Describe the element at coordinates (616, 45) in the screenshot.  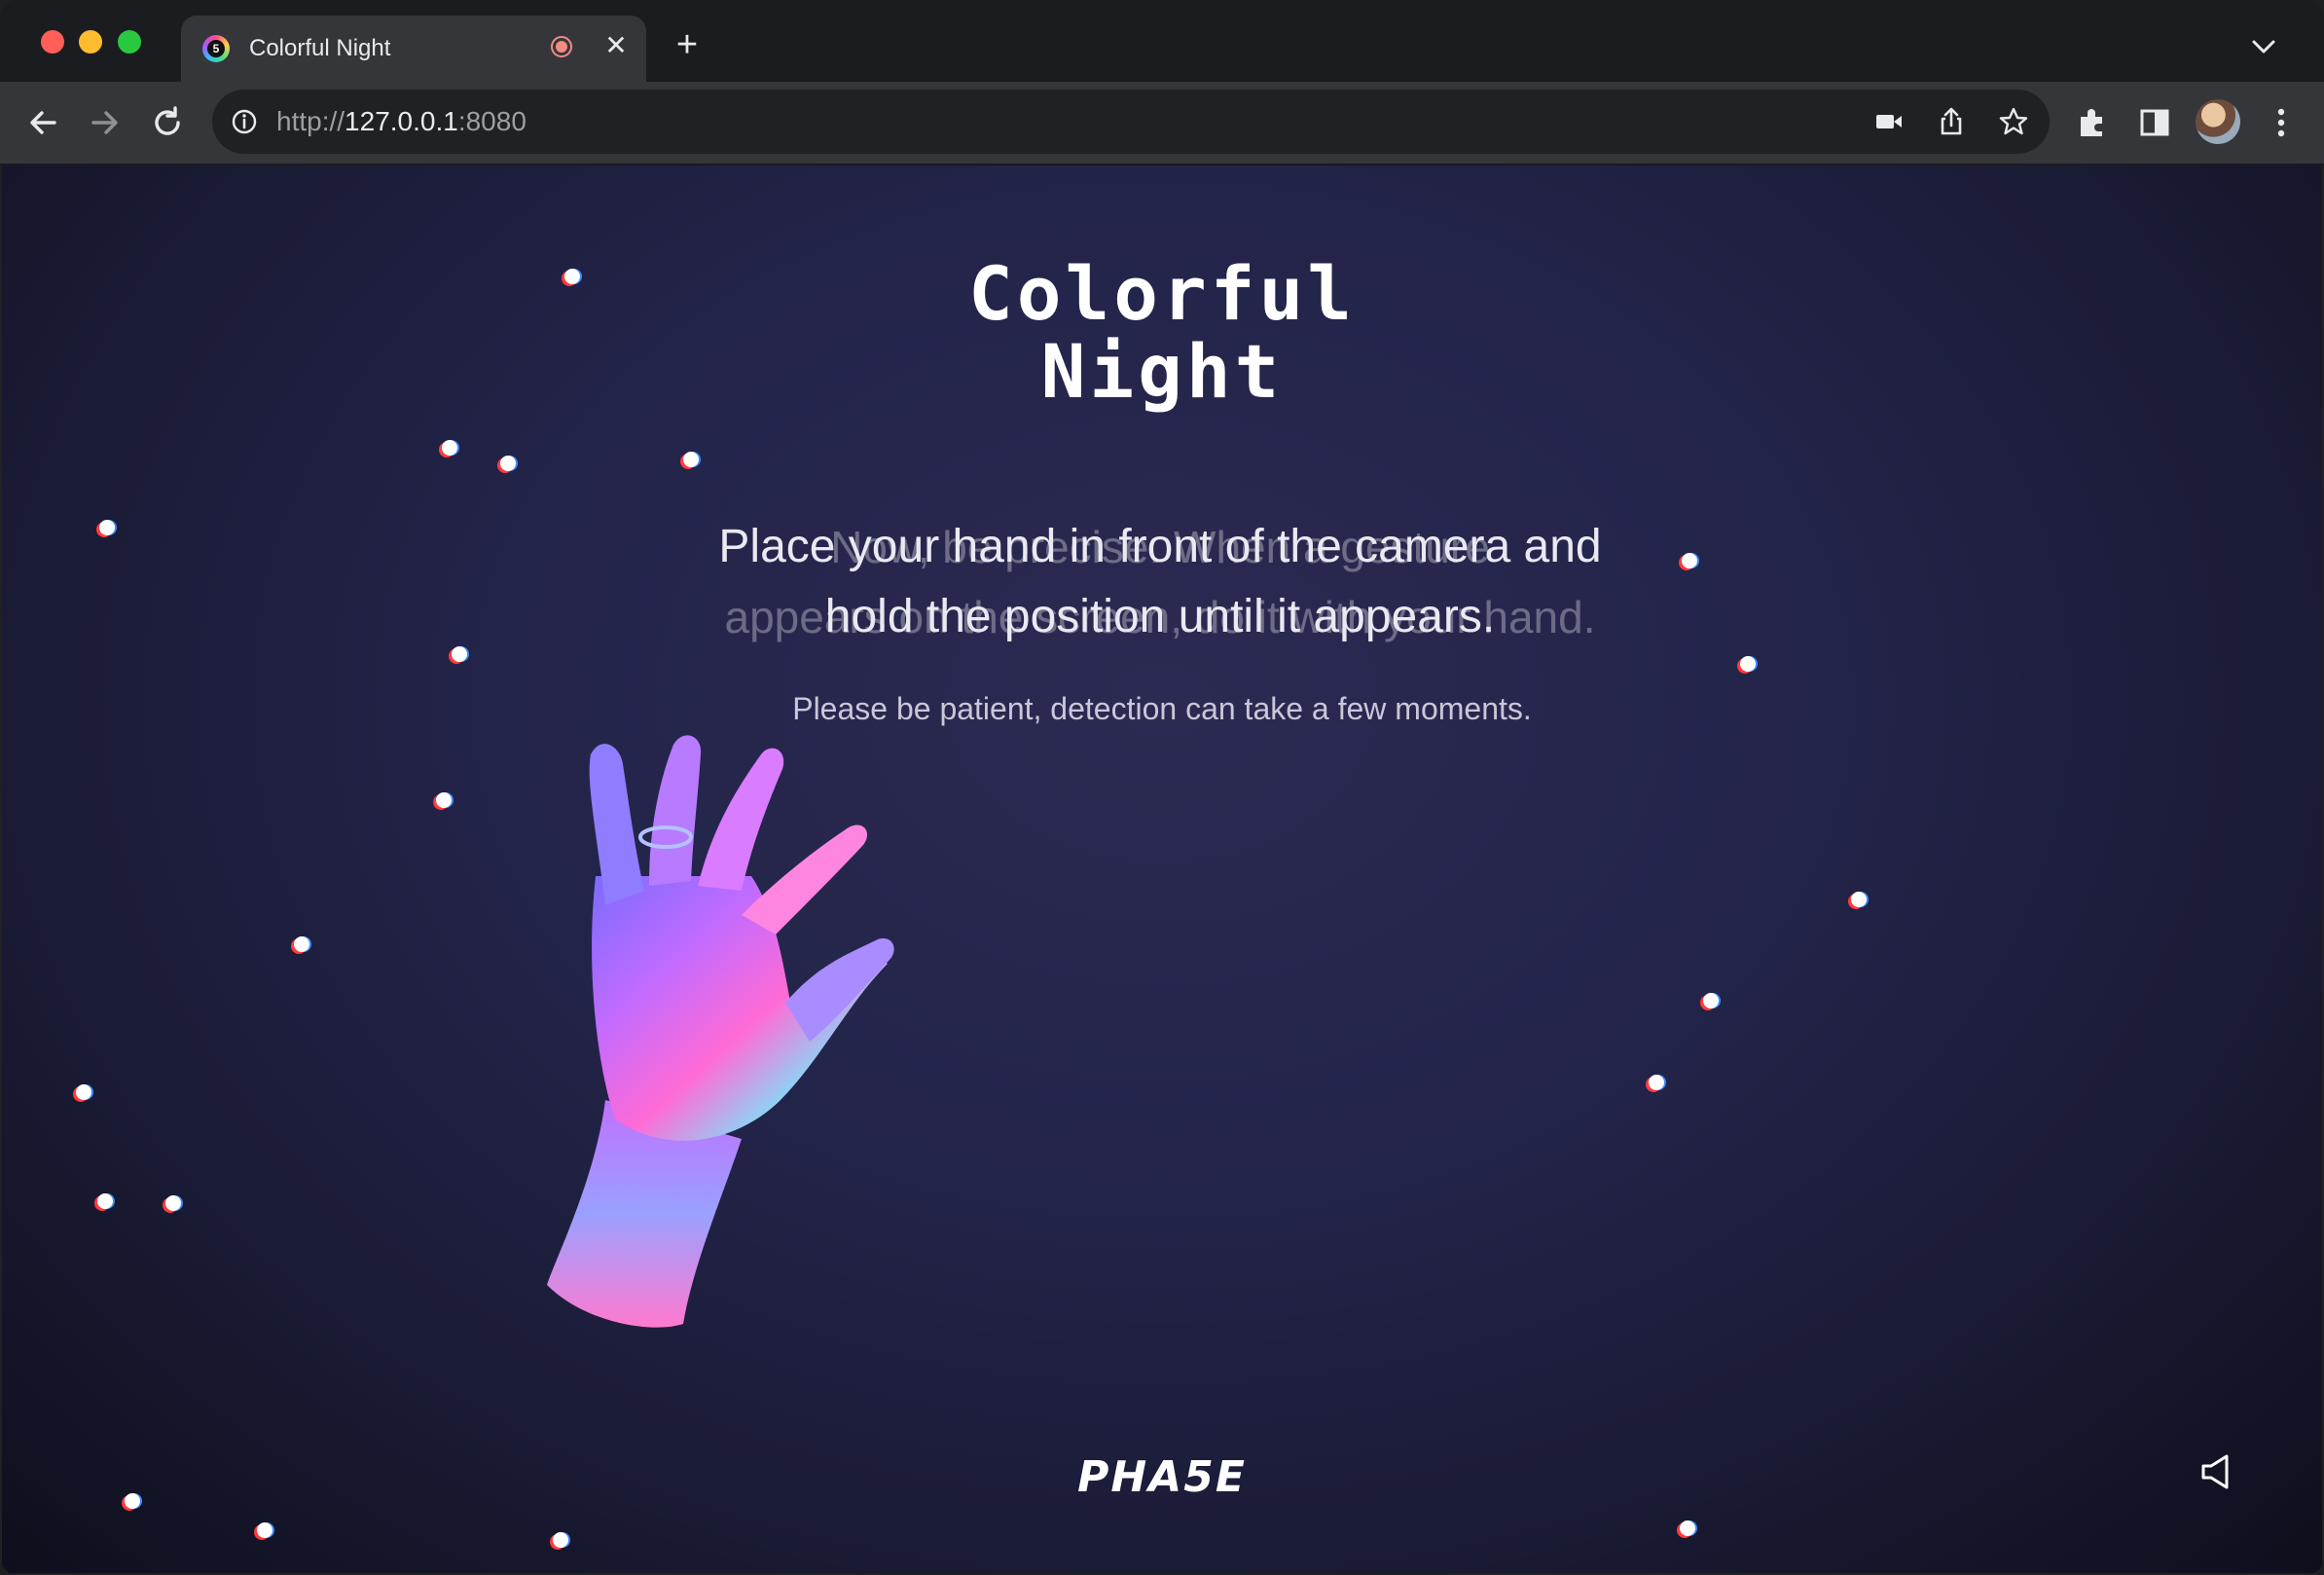
I see `tab-close-icon: ✕` at that location.